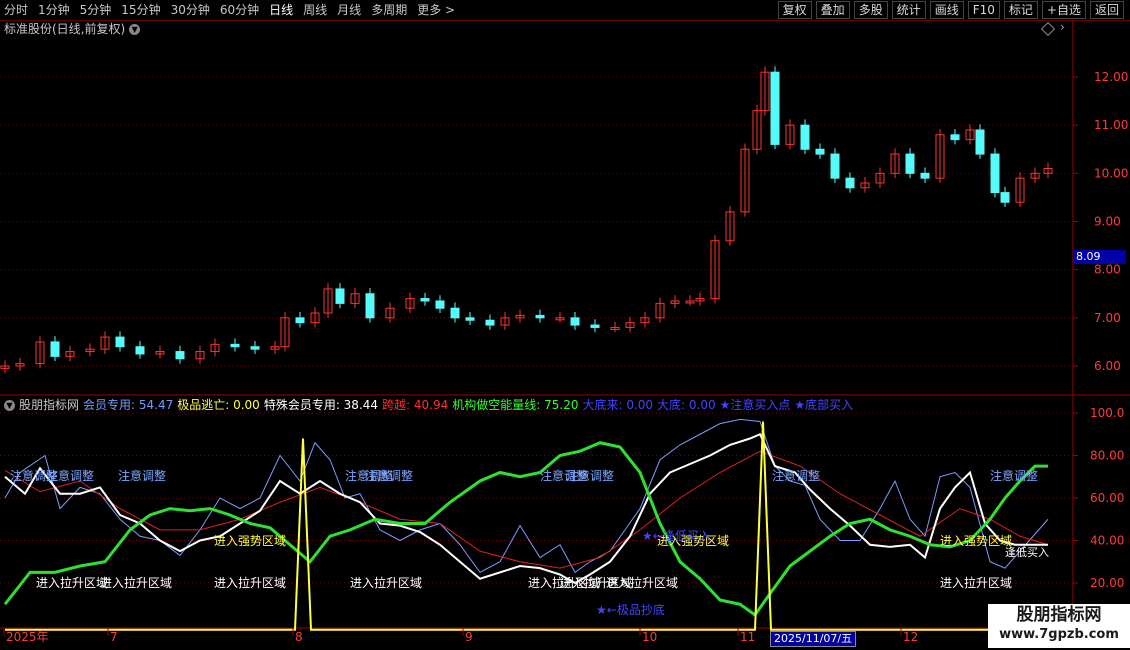 This screenshot has height=650, width=1130. I want to click on cursor-date: 2025/11/07/五, so click(813, 639).